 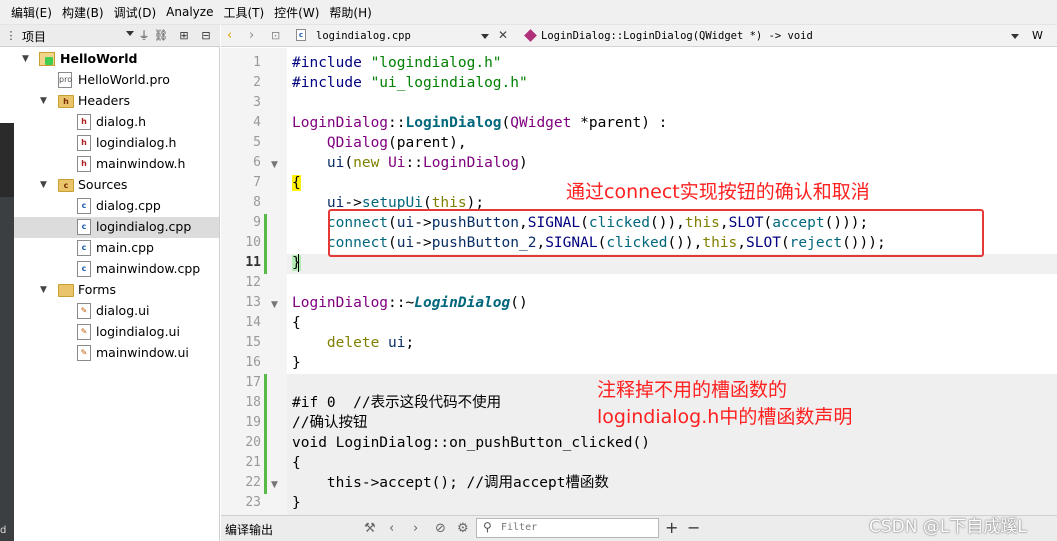 I want to click on code-line-11: }, so click(x=296, y=263).